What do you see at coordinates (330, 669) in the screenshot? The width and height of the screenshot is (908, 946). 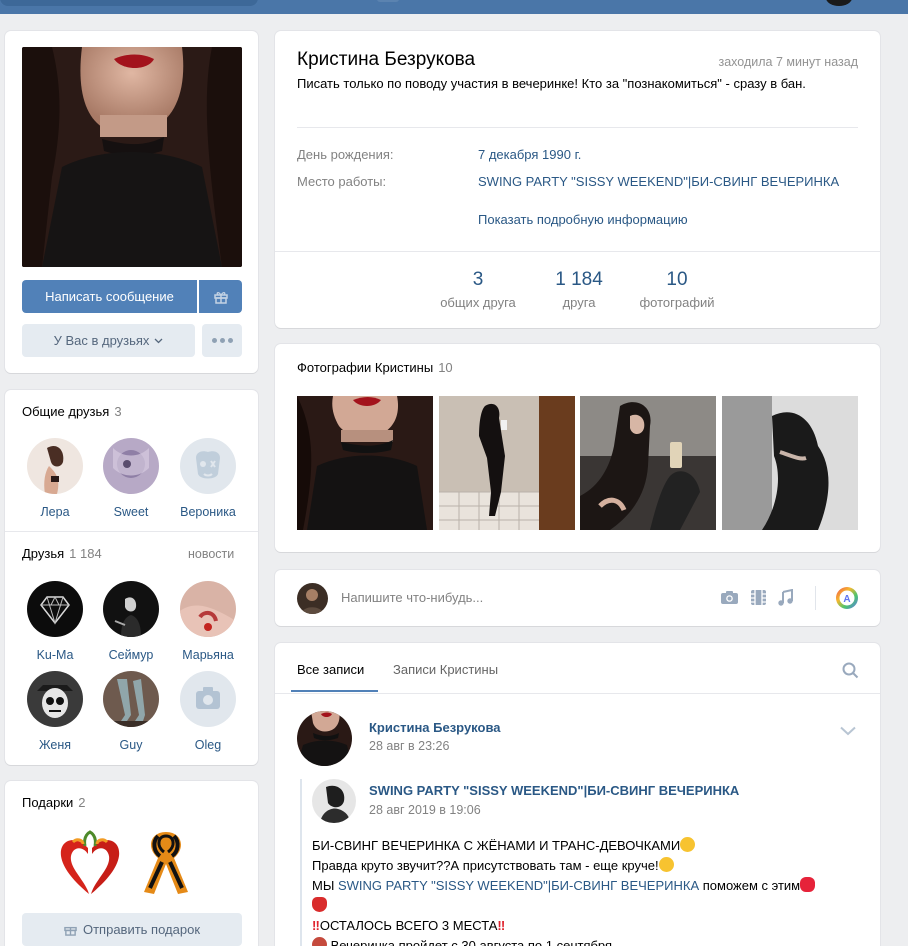 I see `tab-all-posts: Все записи` at bounding box center [330, 669].